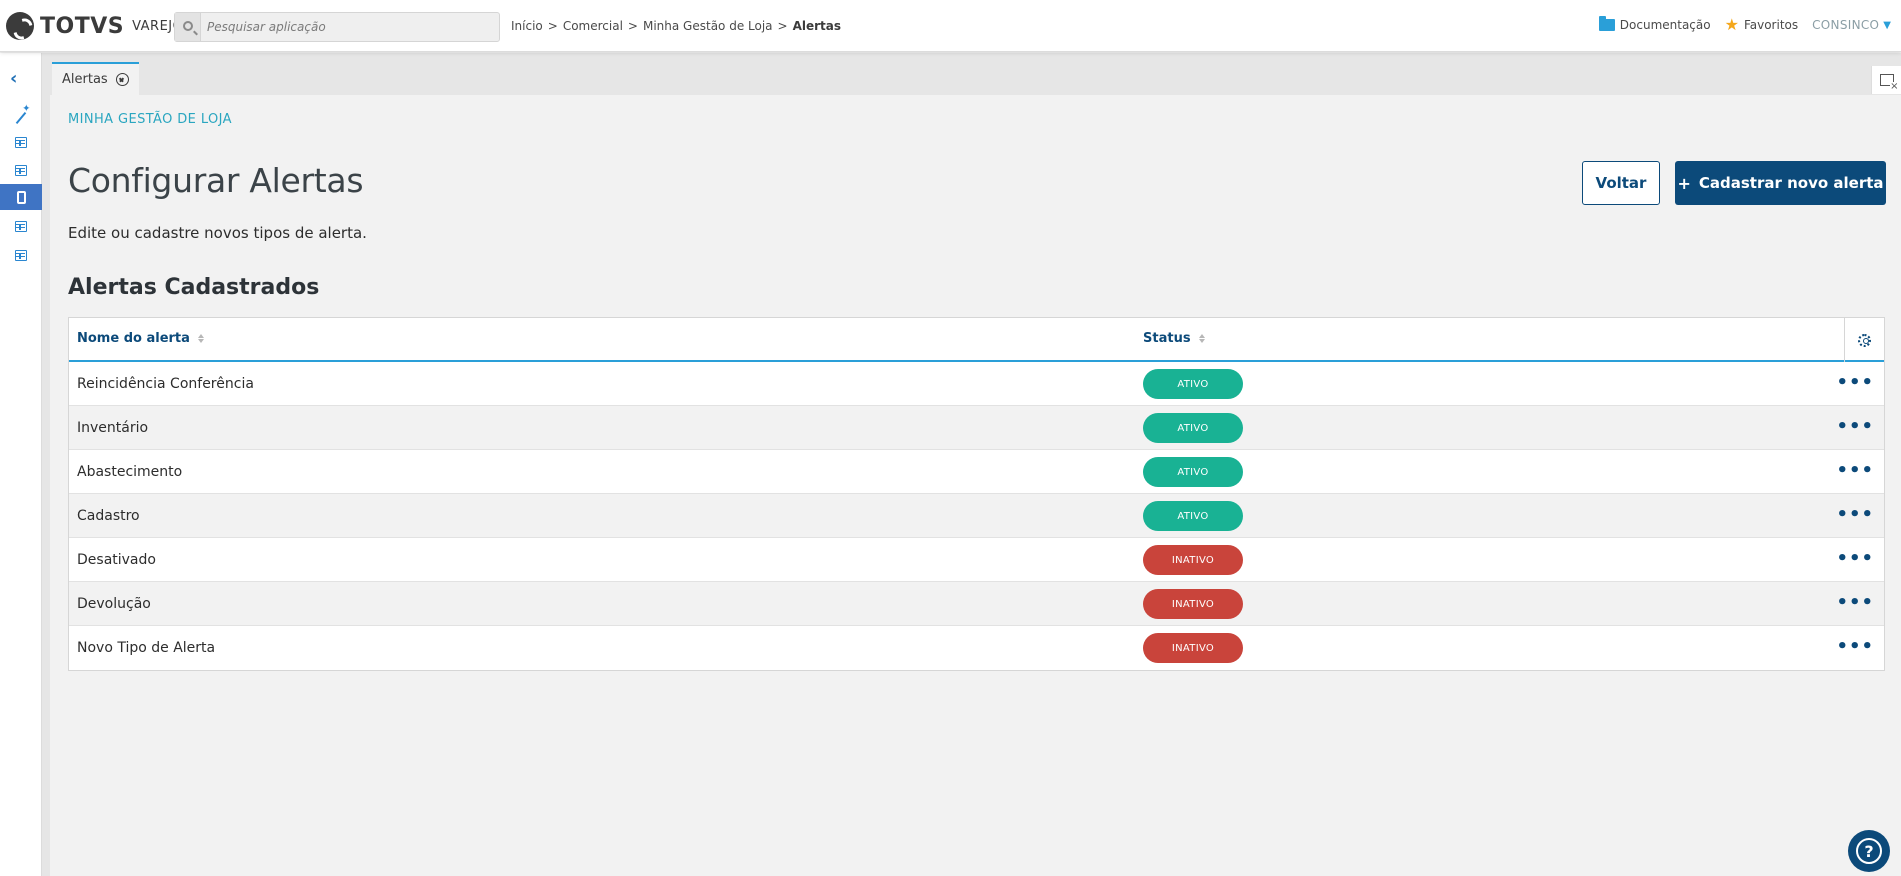  I want to click on totvs-logo: TOTVS VAREJO, so click(94, 26).